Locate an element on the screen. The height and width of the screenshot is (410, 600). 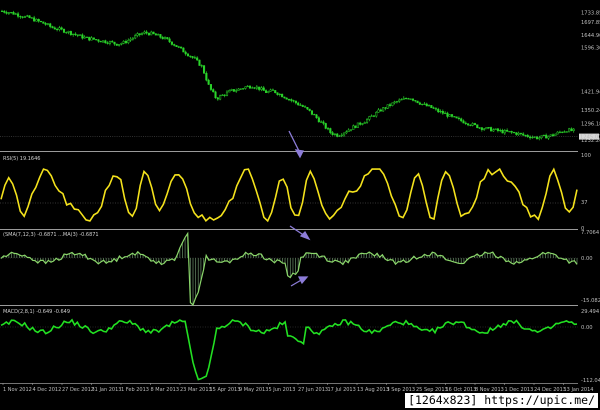
price-tick-label: 1350.24 is located at coordinates (590, 111).